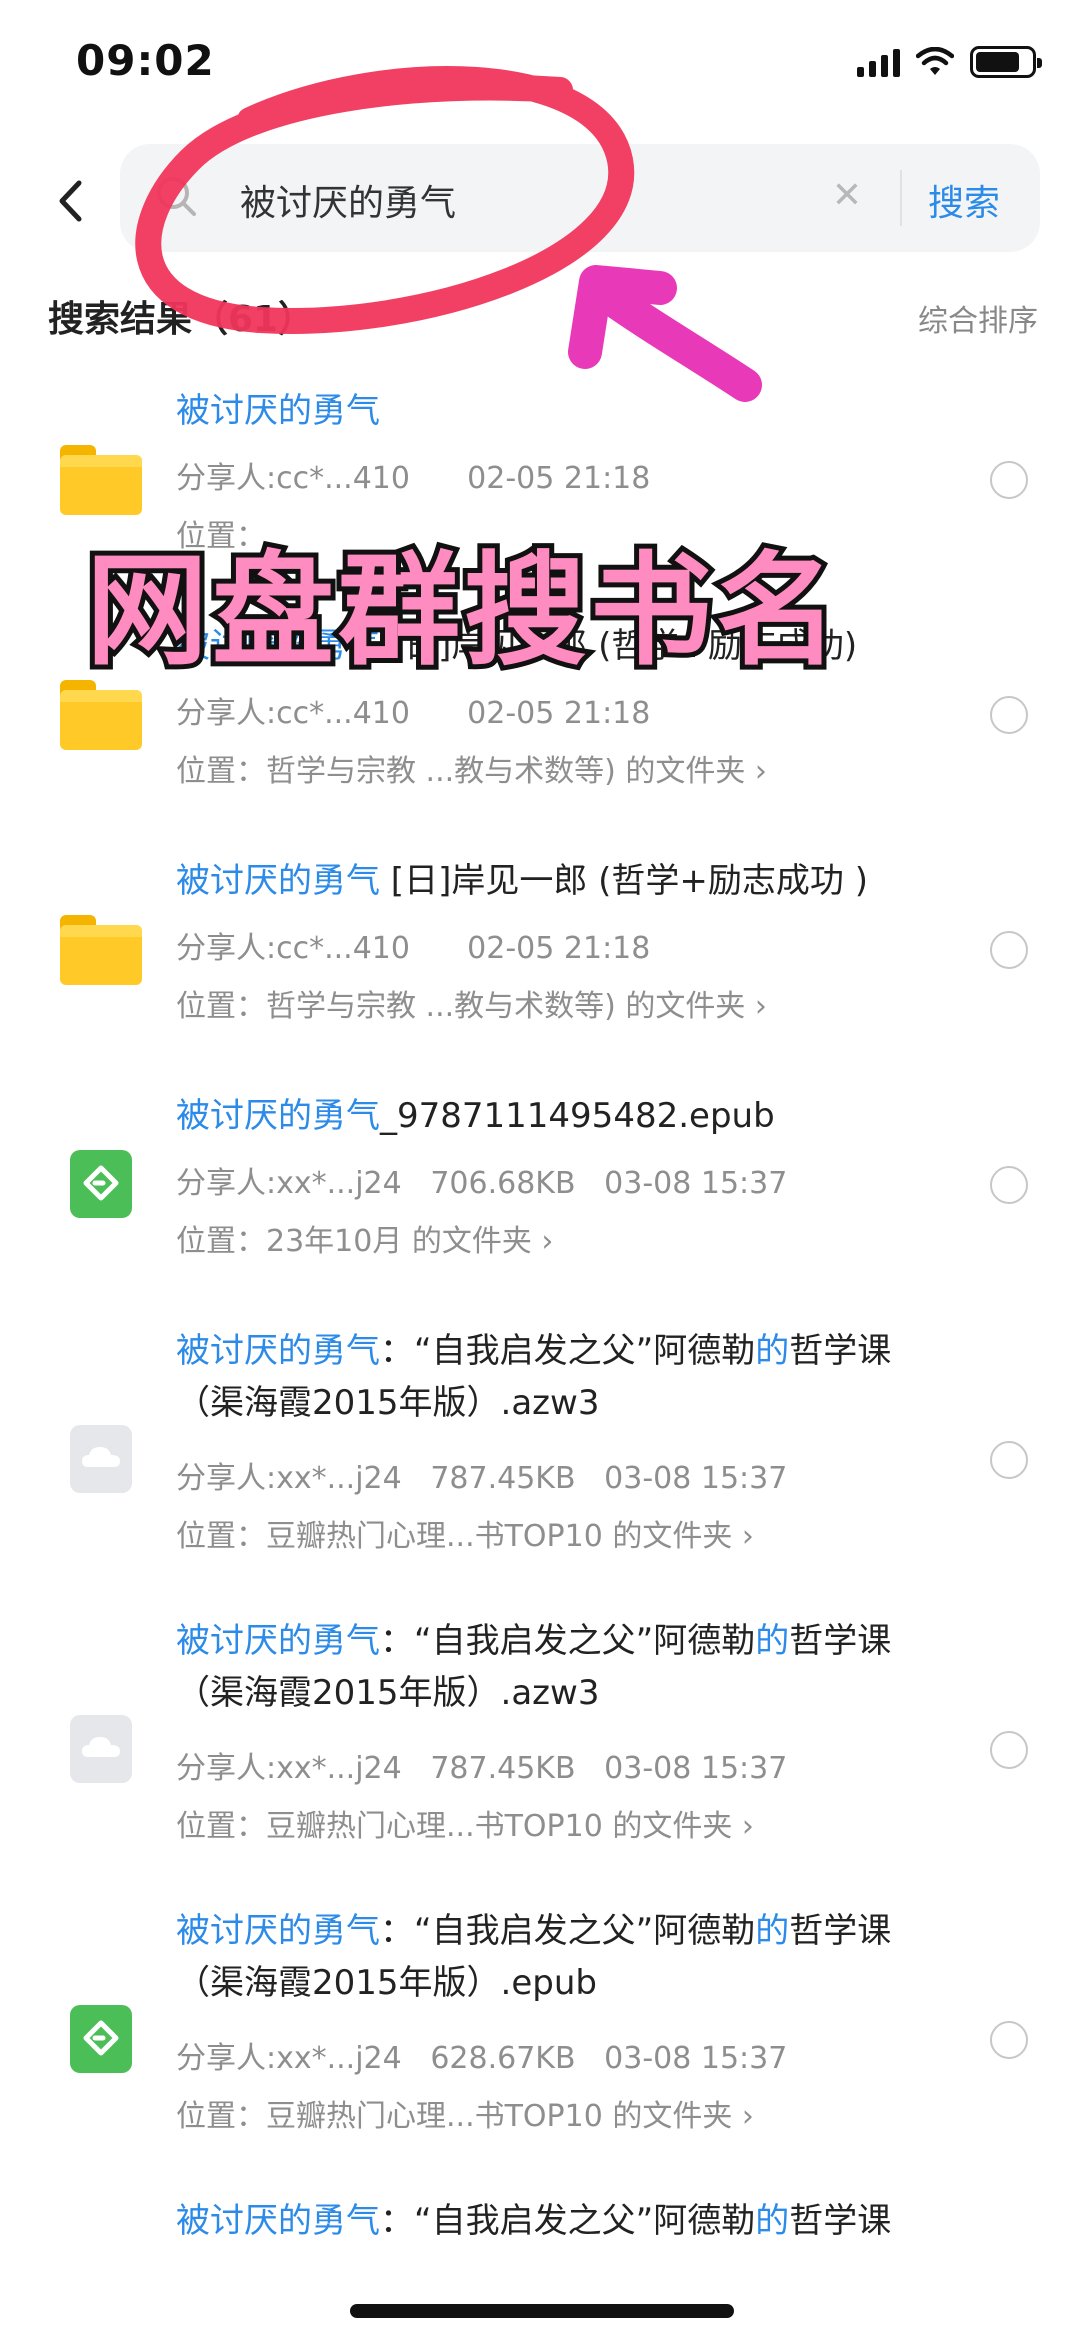 The width and height of the screenshot is (1080, 2340). I want to click on title-text: [日]岸见一郎 (哲学+励志成功 ), so click(624, 881).